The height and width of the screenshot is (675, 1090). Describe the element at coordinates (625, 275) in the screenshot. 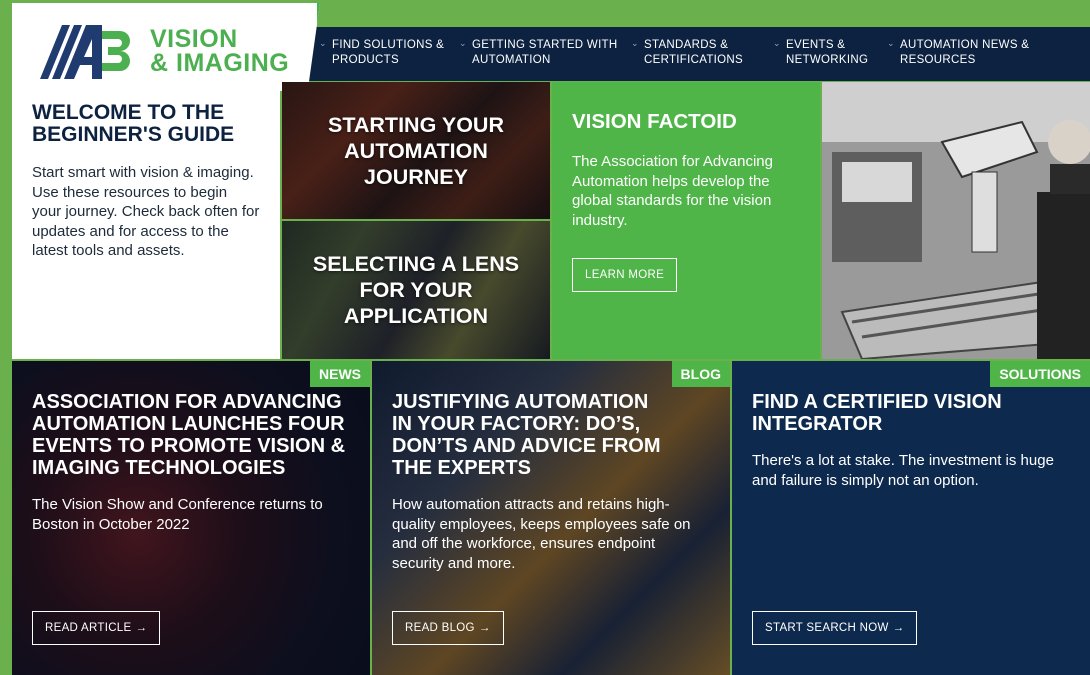

I see `learn-more-button: LEARN MORE` at that location.